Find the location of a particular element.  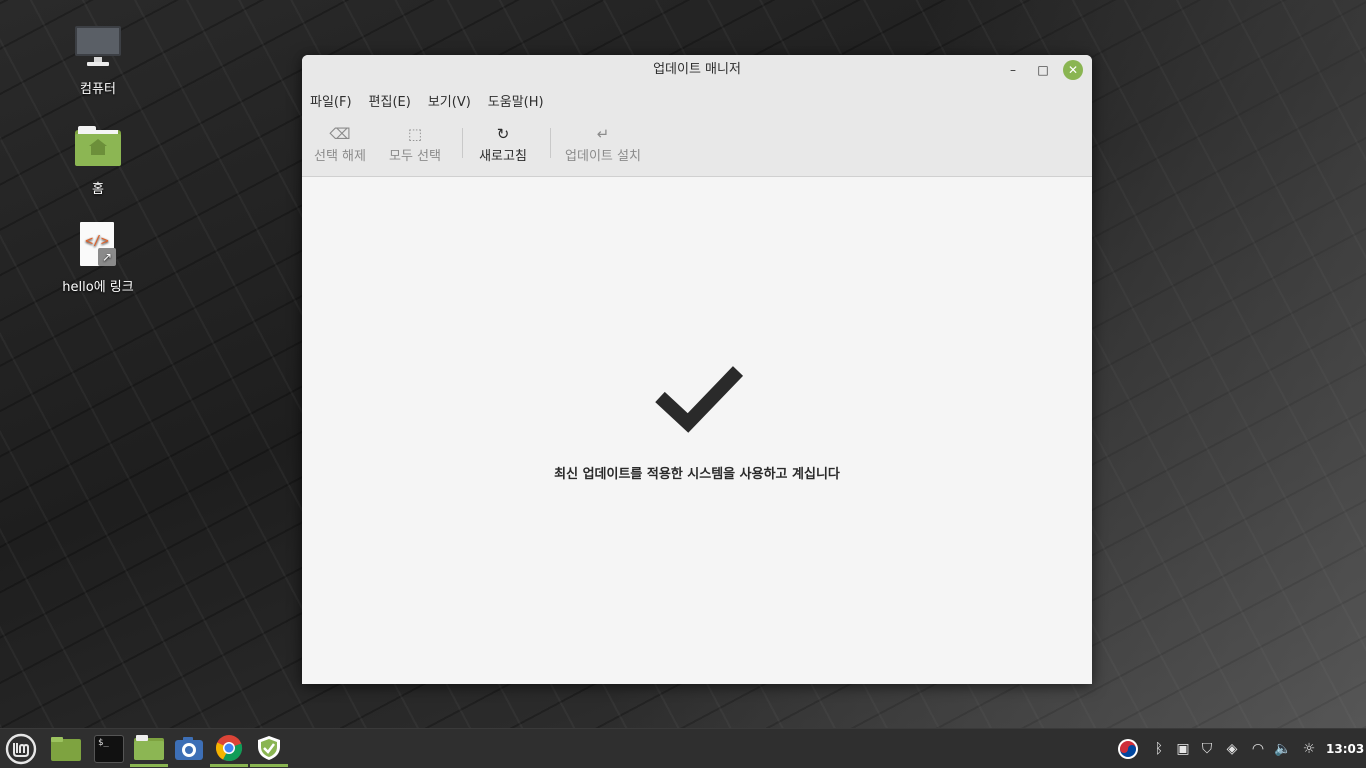

input-method-button is located at coordinates (1128, 748).